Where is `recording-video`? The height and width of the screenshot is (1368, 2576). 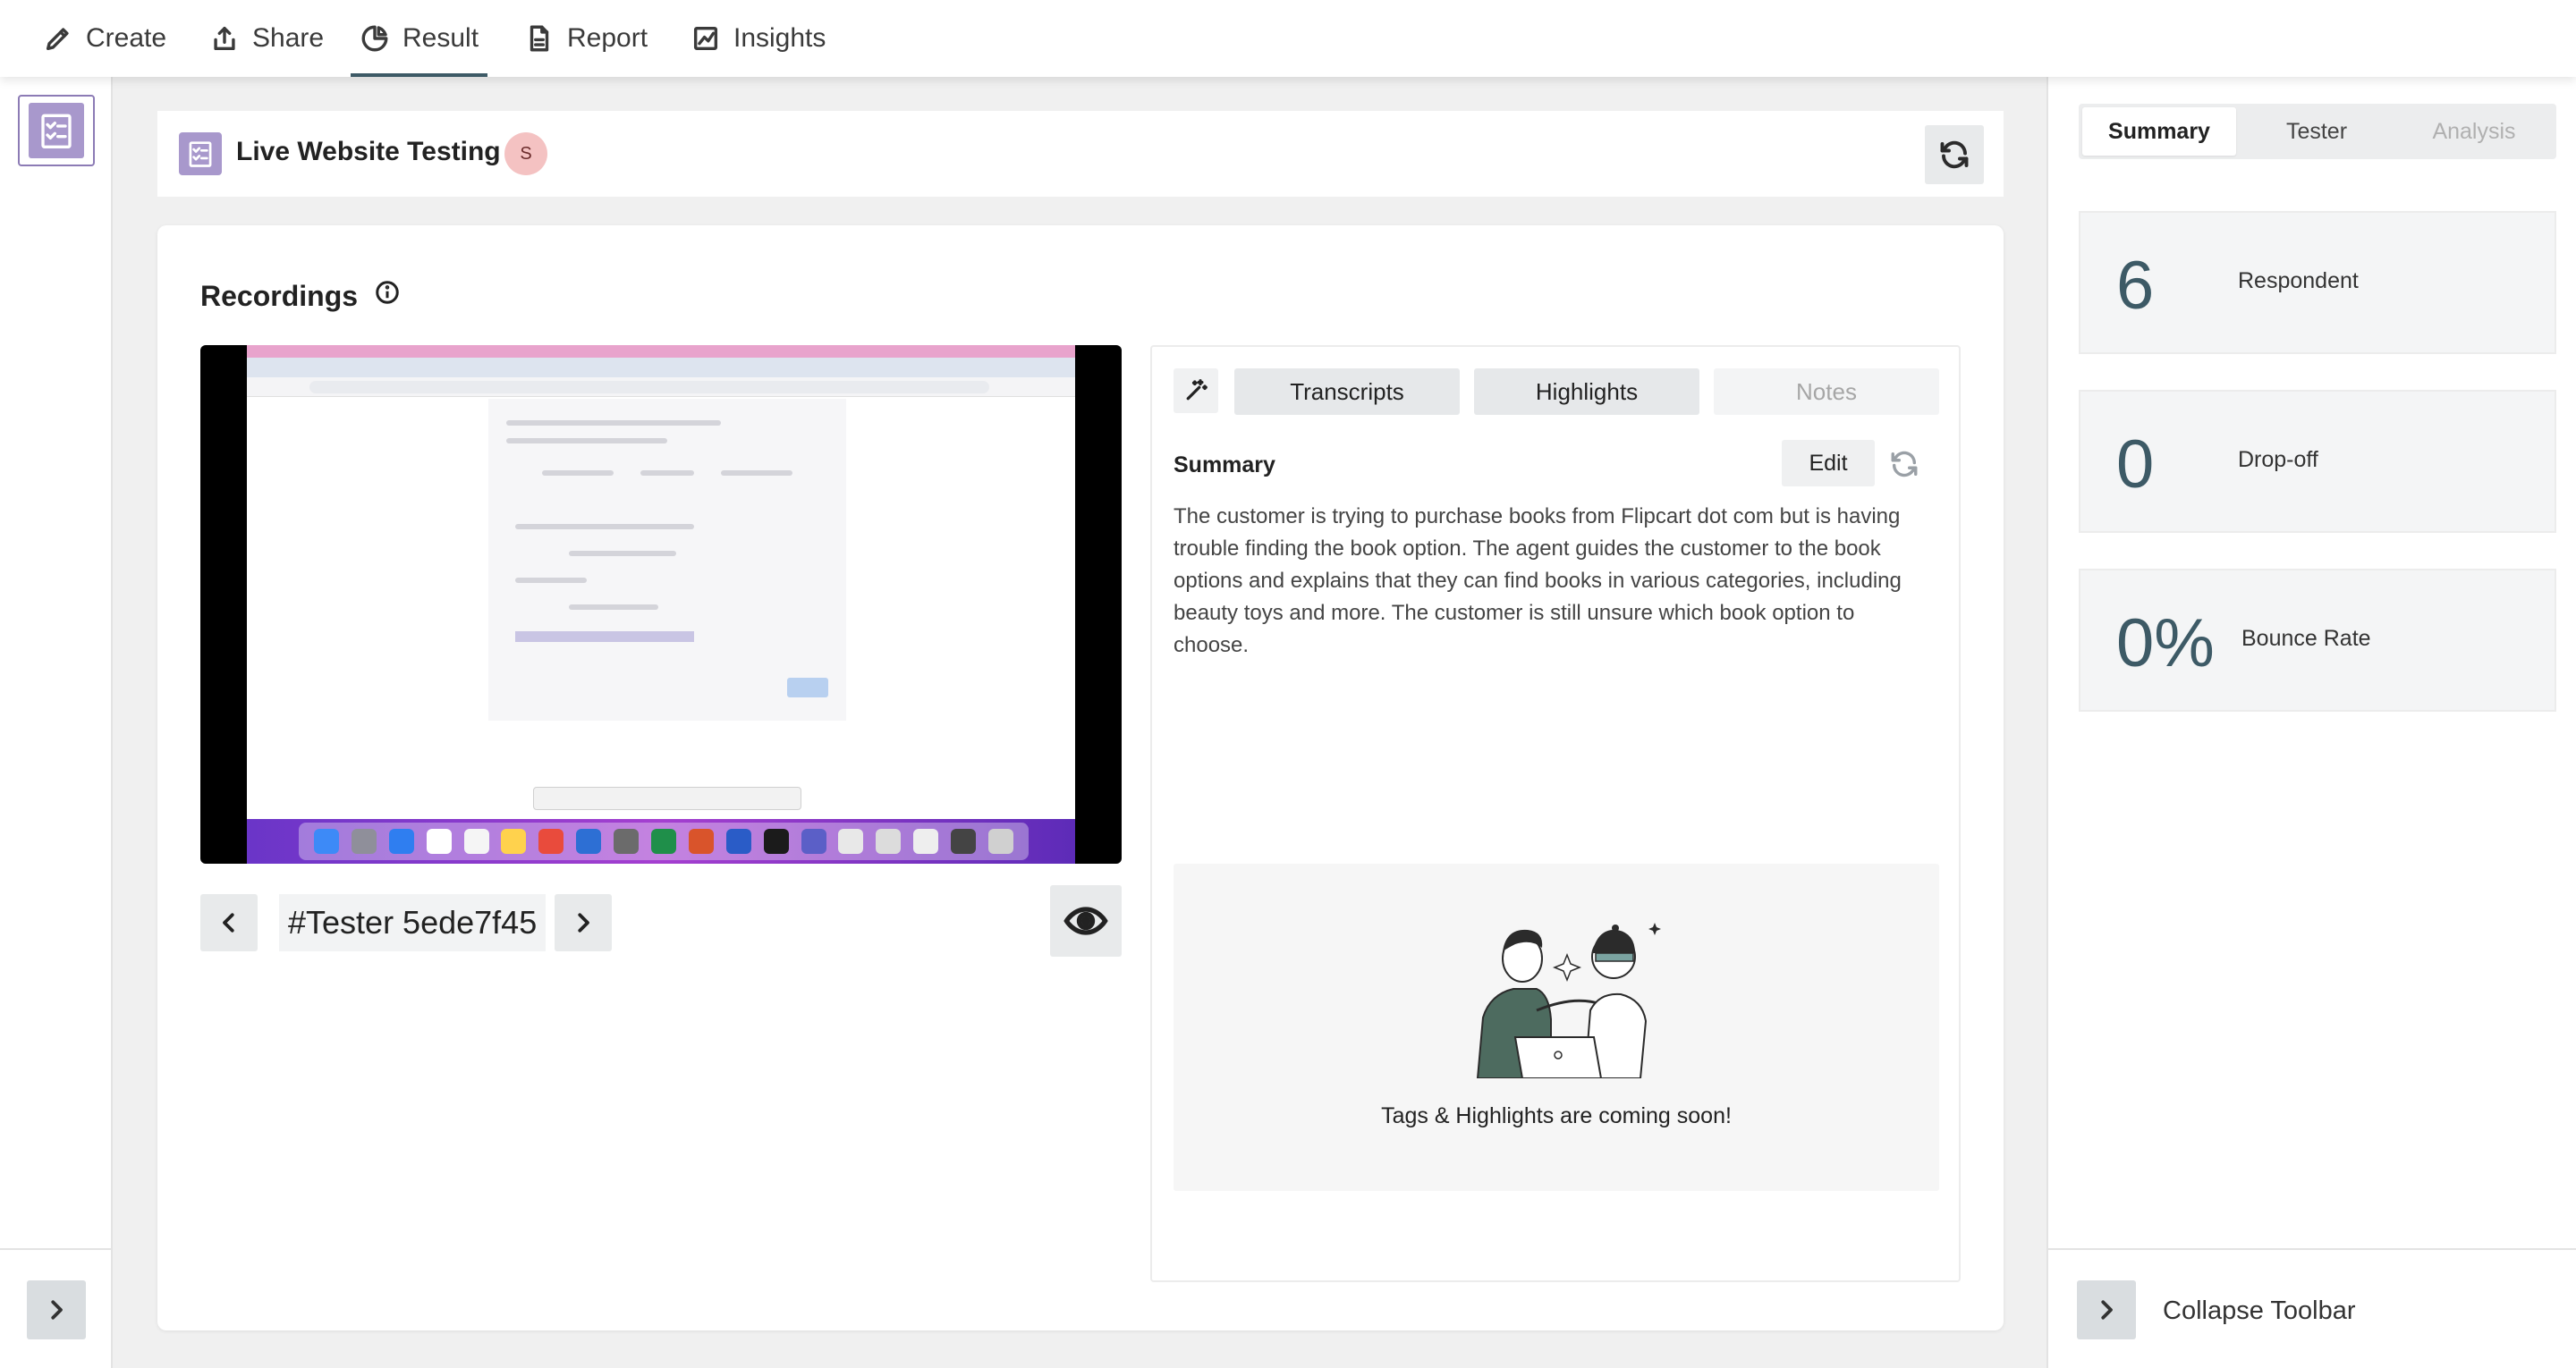 recording-video is located at coordinates (661, 604).